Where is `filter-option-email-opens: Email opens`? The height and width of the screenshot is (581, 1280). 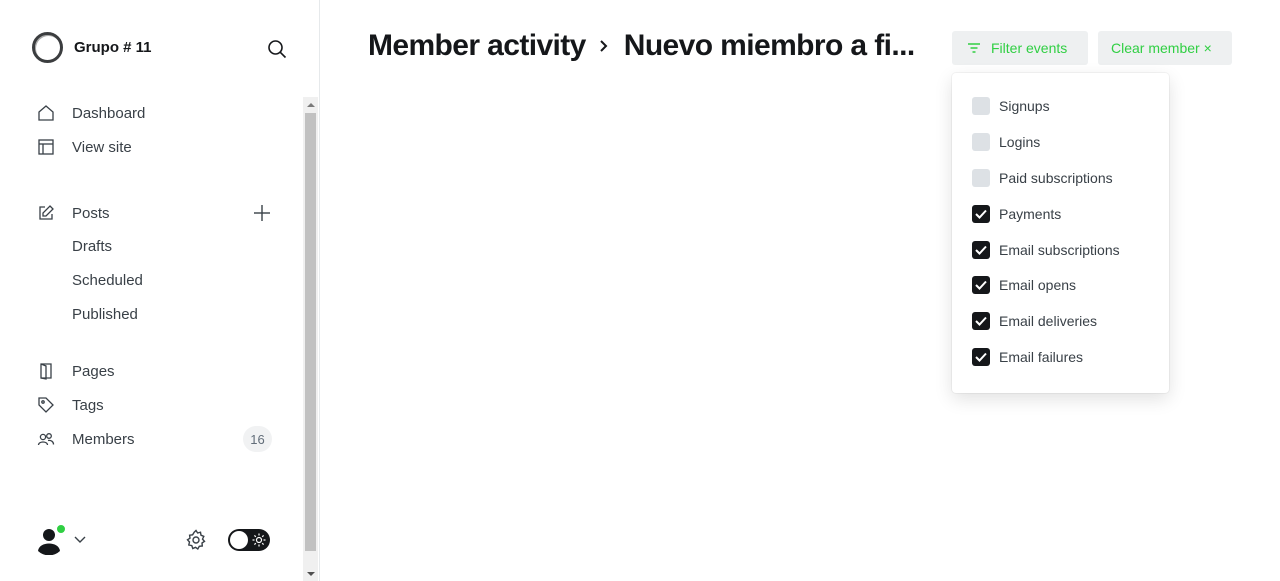 filter-option-email-opens: Email opens is located at coordinates (1024, 285).